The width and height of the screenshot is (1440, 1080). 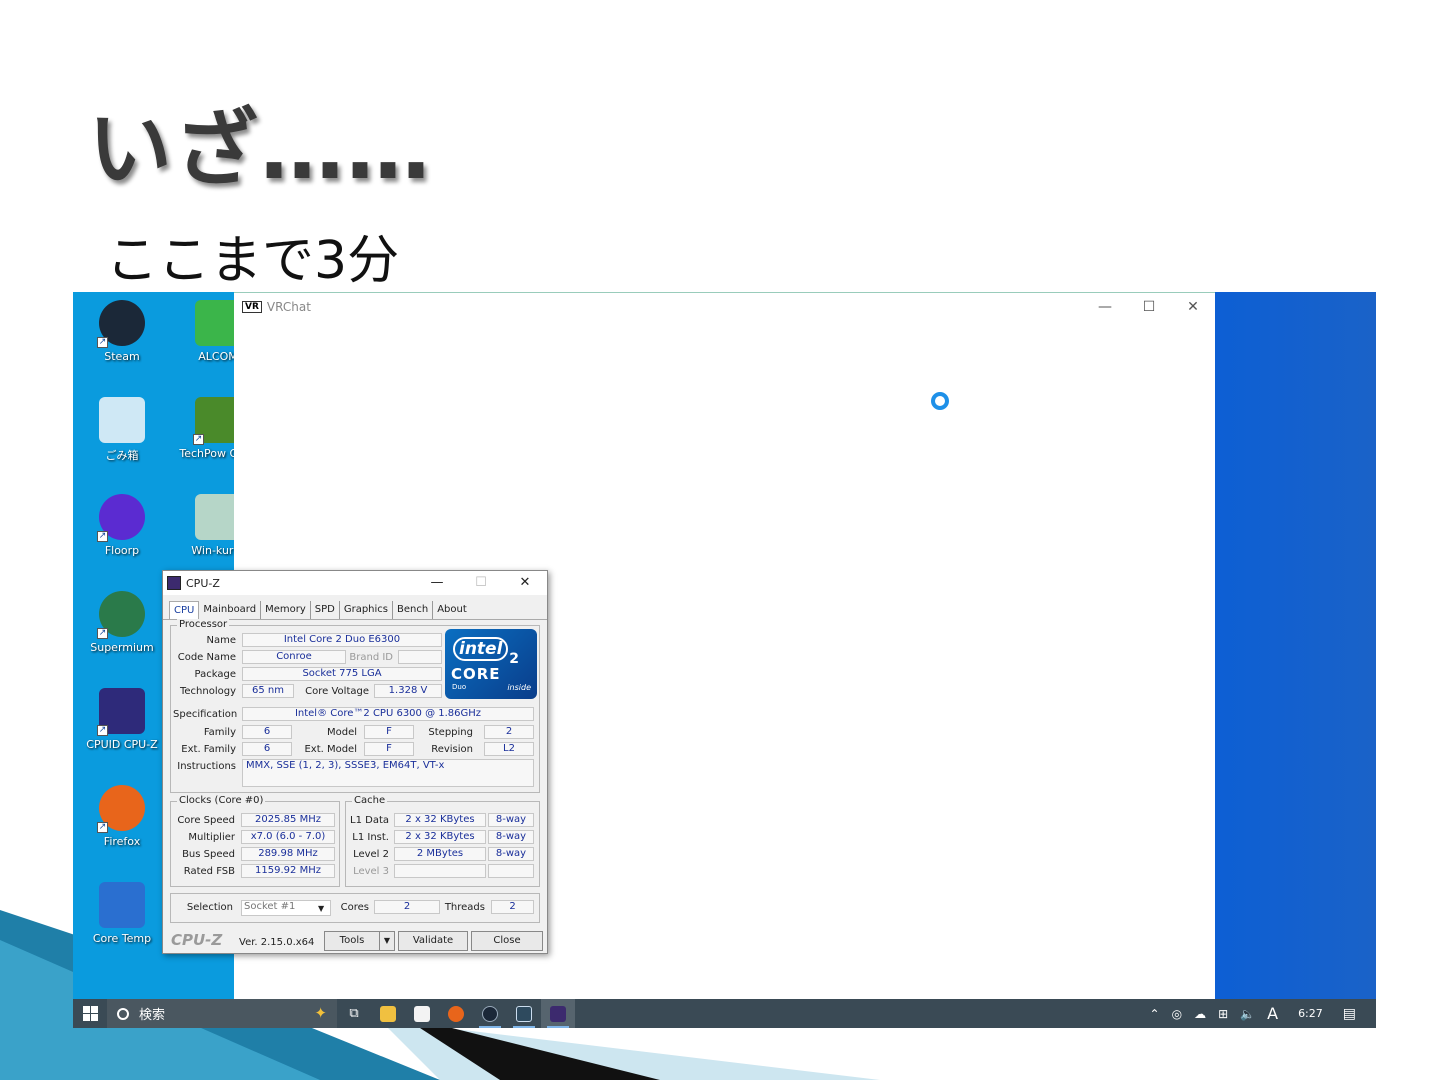 What do you see at coordinates (325, 610) in the screenshot?
I see `tab-spd: SPD` at bounding box center [325, 610].